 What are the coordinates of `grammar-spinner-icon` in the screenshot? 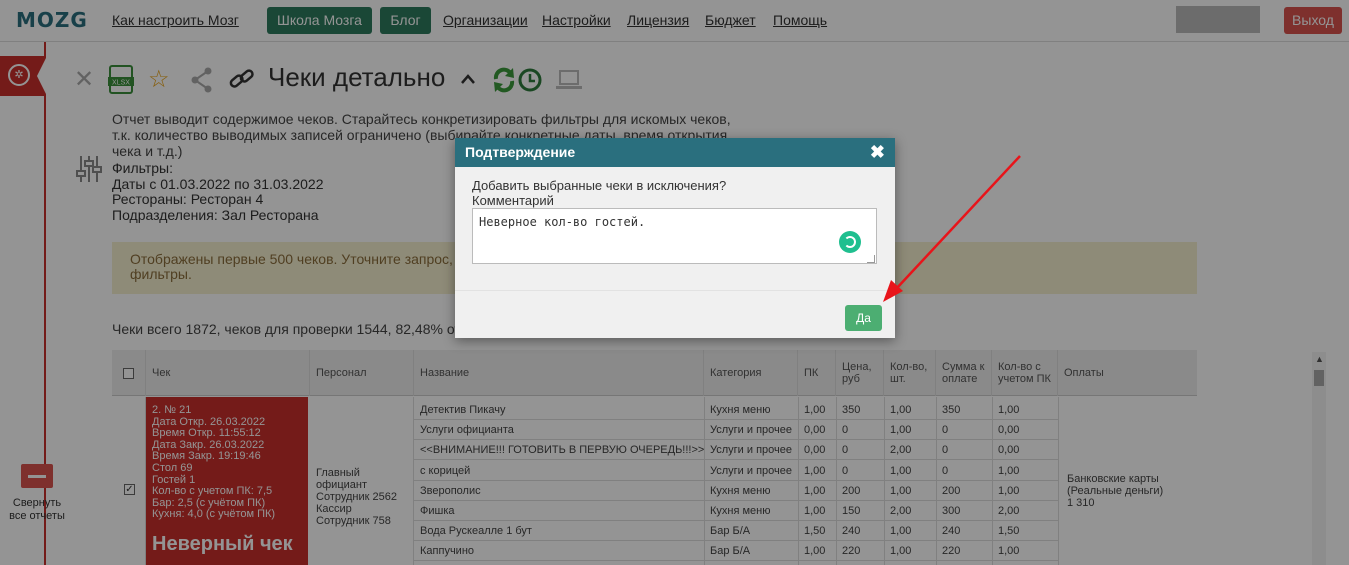 It's located at (850, 242).